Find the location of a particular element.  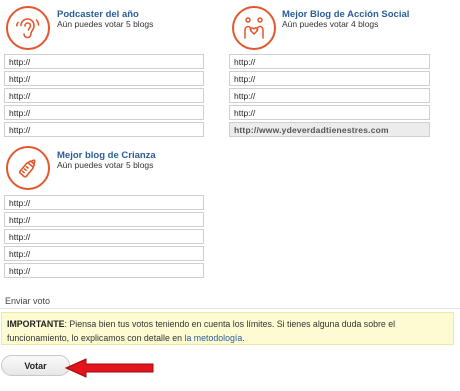

heart-hands-icon is located at coordinates (254, 28).